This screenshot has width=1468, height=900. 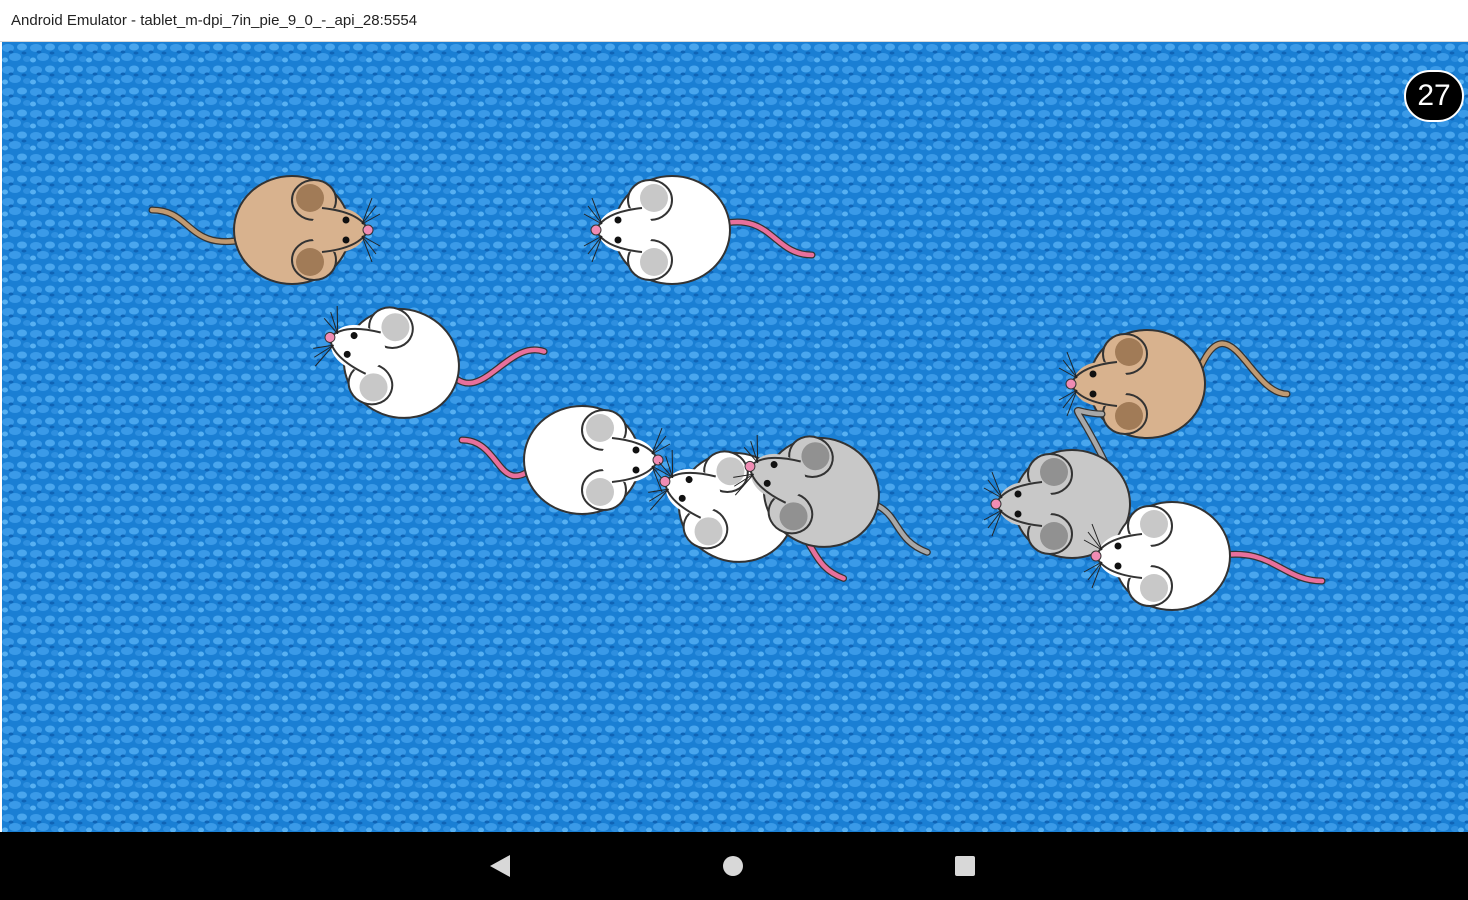 I want to click on recents-square-icon, so click(x=965, y=866).